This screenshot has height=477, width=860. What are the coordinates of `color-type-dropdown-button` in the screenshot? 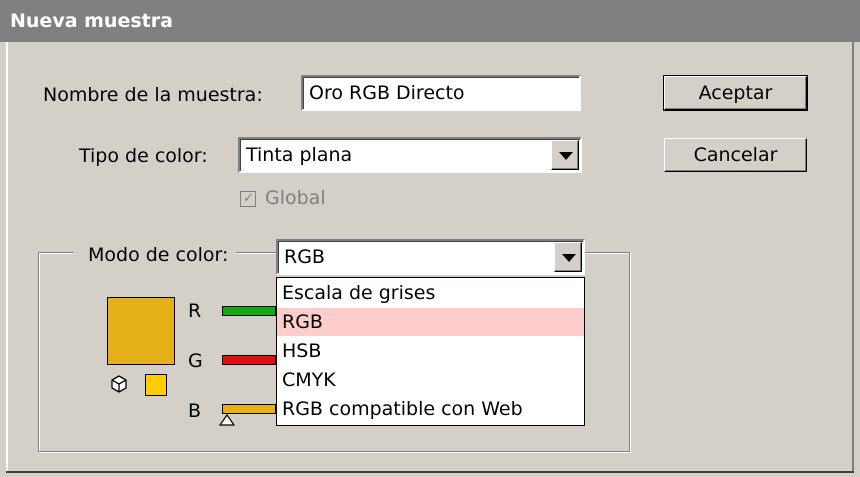 It's located at (565, 155).